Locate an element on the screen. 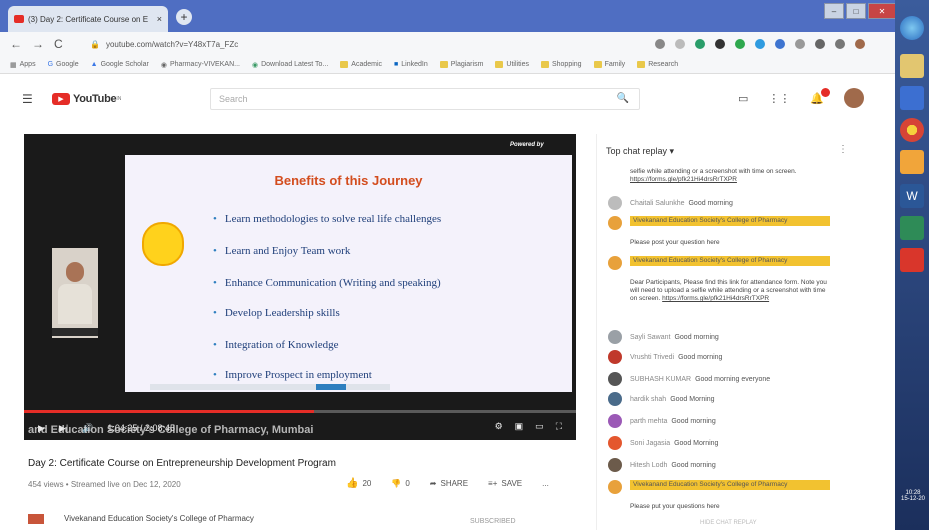 The width and height of the screenshot is (929, 530). forward-button: → is located at coordinates (38, 44).